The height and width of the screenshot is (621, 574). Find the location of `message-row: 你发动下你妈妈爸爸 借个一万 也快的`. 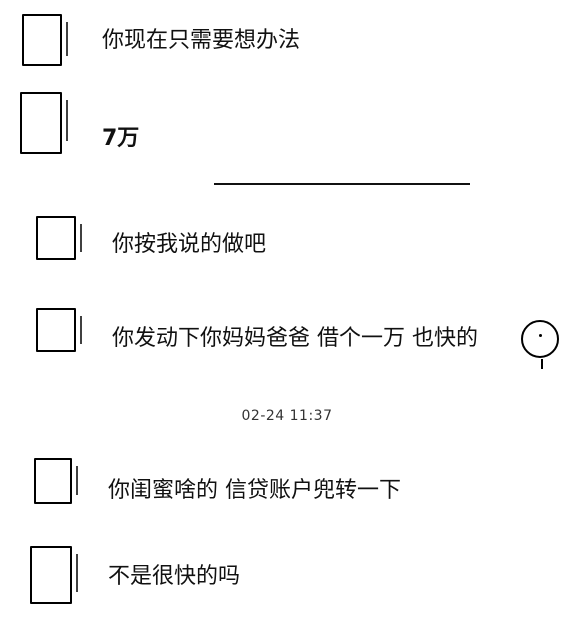

message-row: 你发动下你妈妈爸爸 借个一万 也快的 is located at coordinates (287, 343).